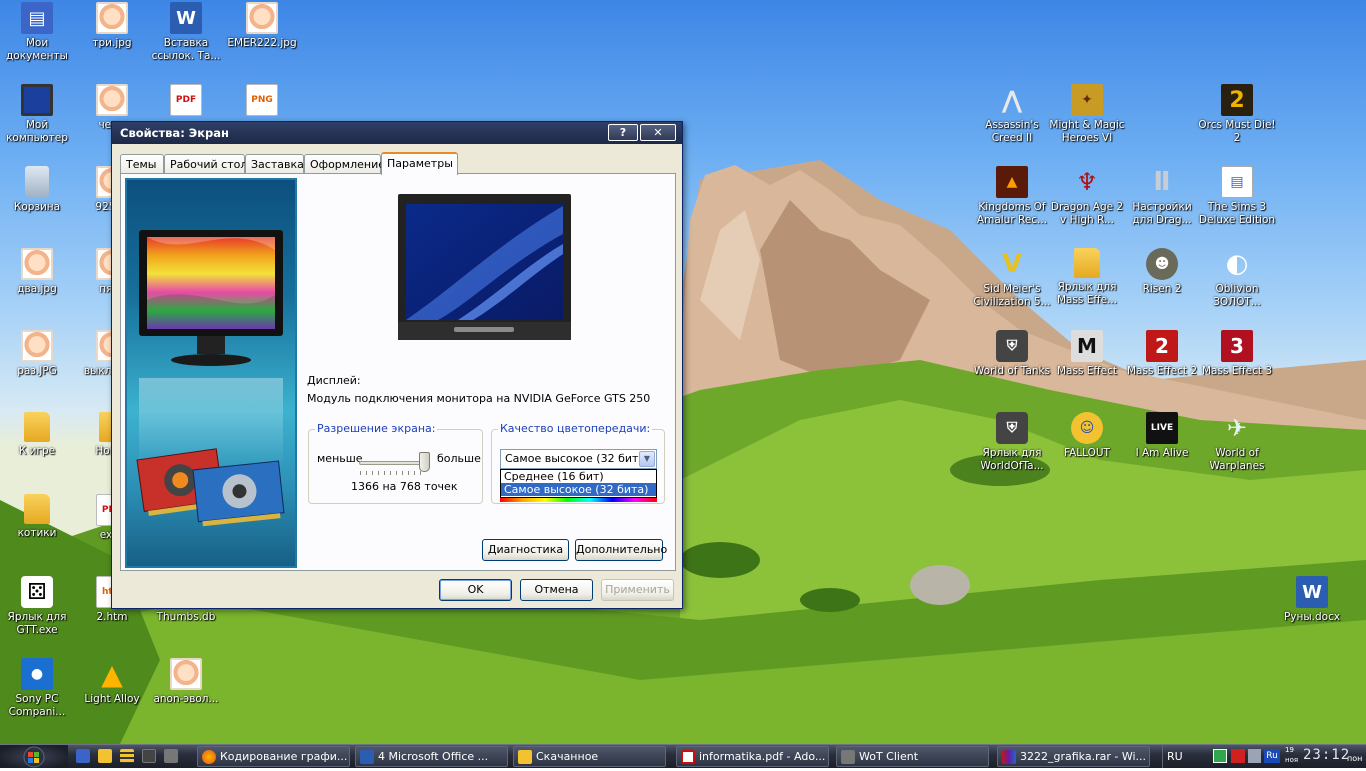 This screenshot has height=771, width=1366. Describe the element at coordinates (186, 18) in the screenshot. I see `word-document-icon: W` at that location.